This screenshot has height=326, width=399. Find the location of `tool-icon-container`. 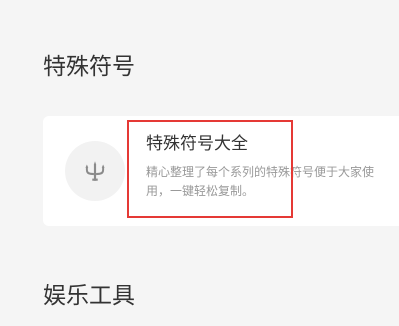

tool-icon-container is located at coordinates (95, 171).